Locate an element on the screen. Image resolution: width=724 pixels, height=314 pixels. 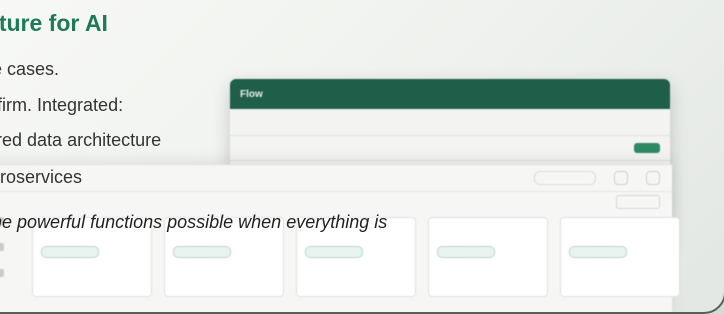
app-back-action-button is located at coordinates (647, 148).